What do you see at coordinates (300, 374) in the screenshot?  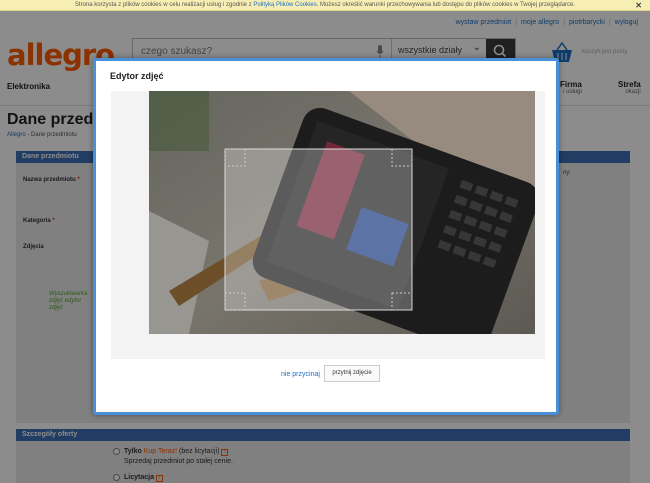 I see `no-crop-link: nie przycinaj` at bounding box center [300, 374].